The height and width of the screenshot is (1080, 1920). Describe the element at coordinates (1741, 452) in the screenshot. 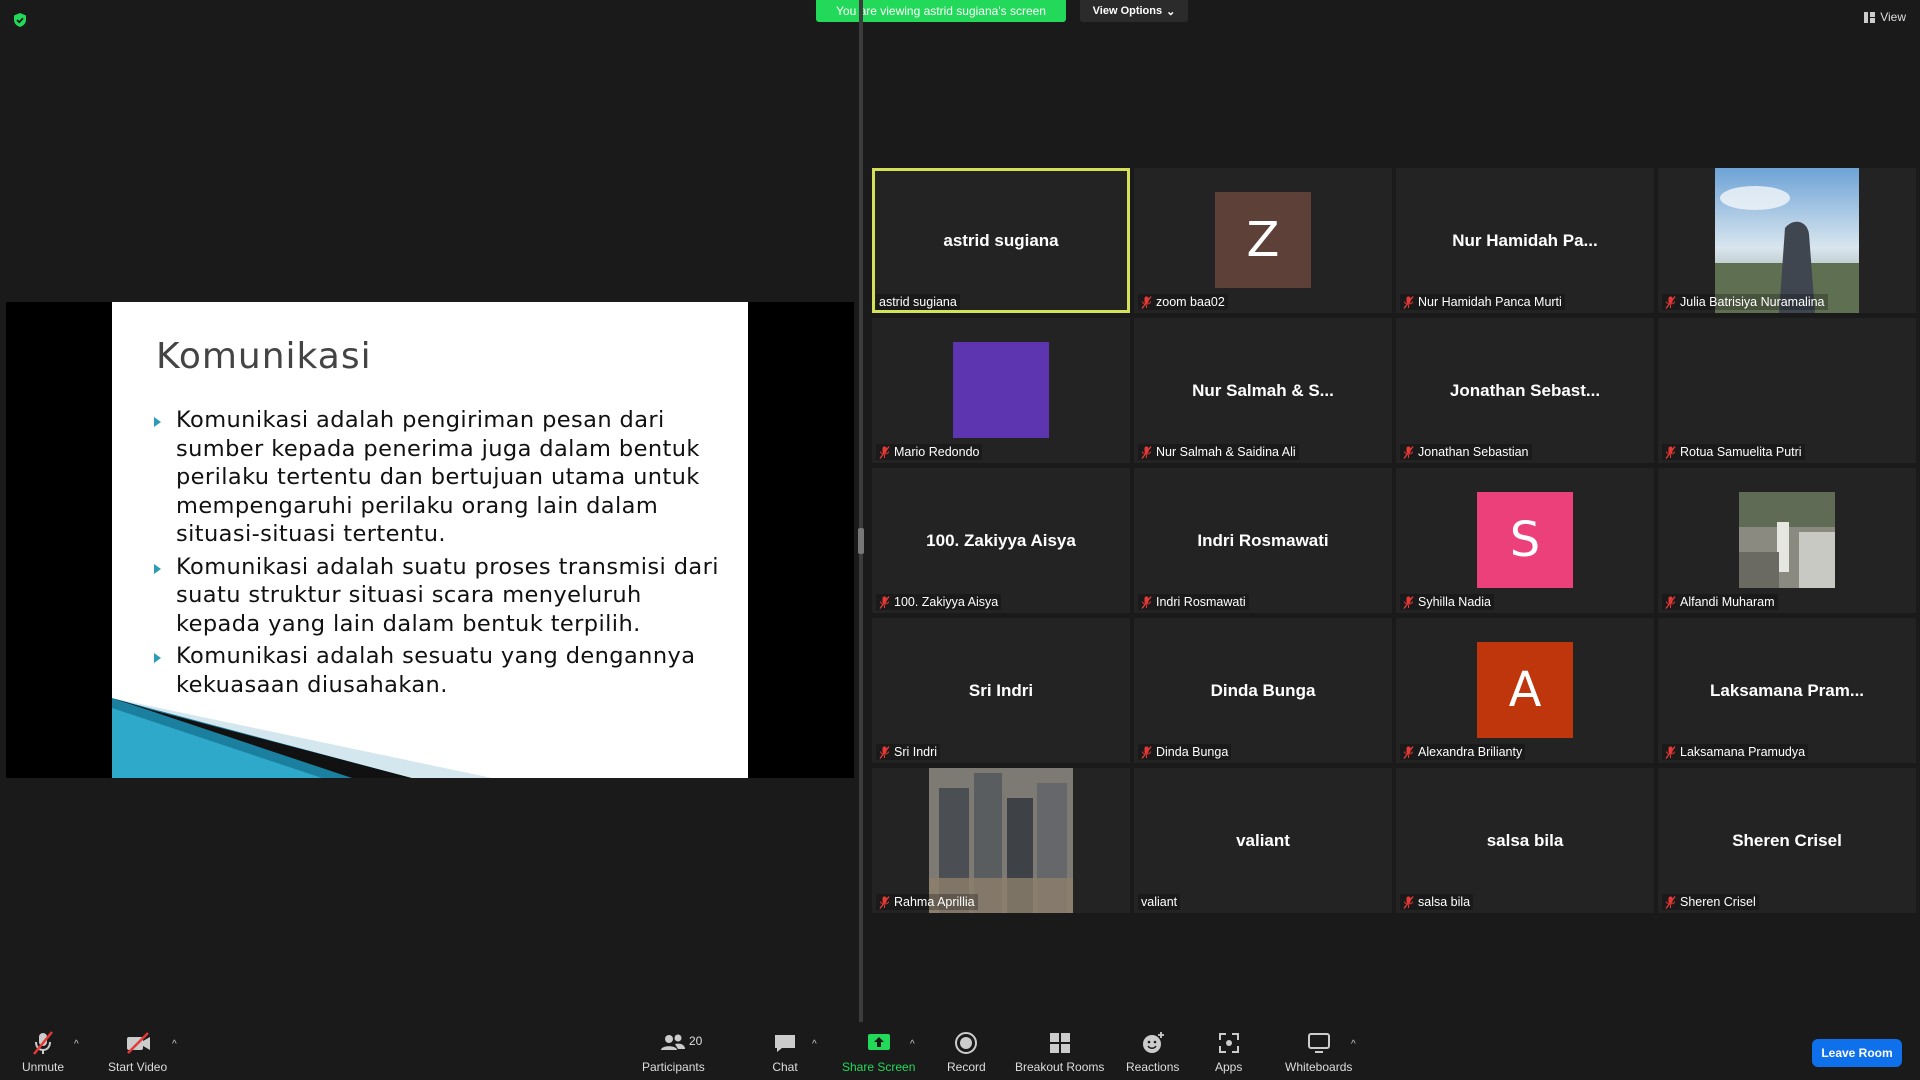

I see `participant-name: Rotua Samuelita Putri` at that location.